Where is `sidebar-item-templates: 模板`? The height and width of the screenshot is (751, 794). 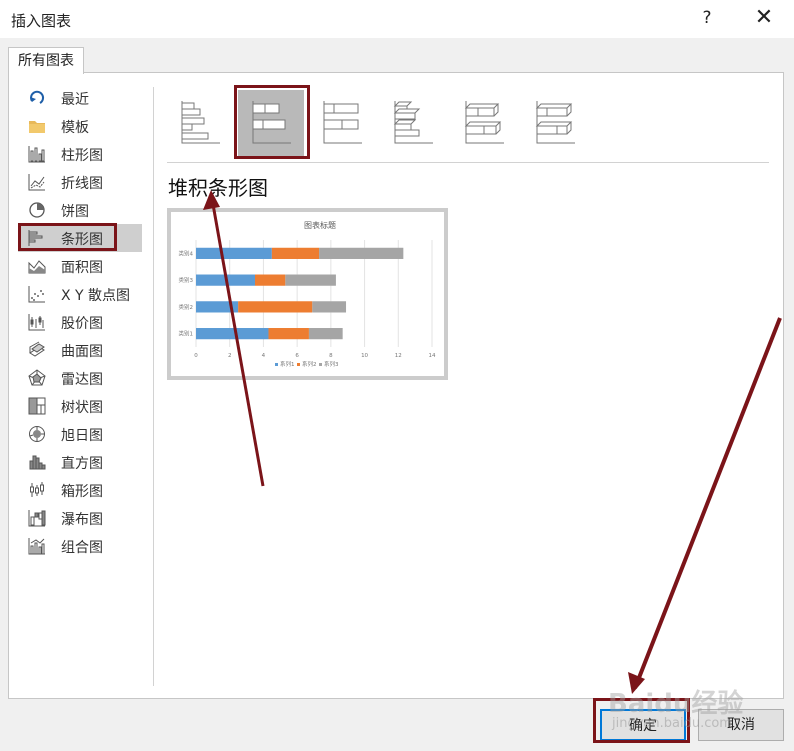 sidebar-item-templates: 模板 is located at coordinates (80, 126).